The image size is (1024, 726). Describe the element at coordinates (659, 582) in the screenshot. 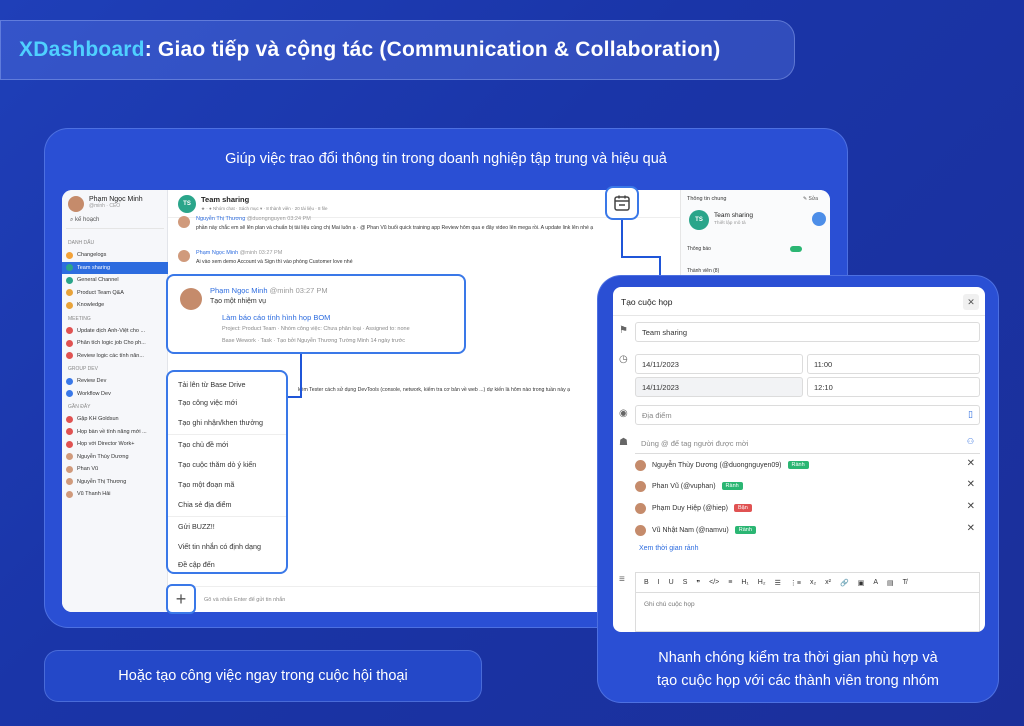

I see `format-button: I` at that location.